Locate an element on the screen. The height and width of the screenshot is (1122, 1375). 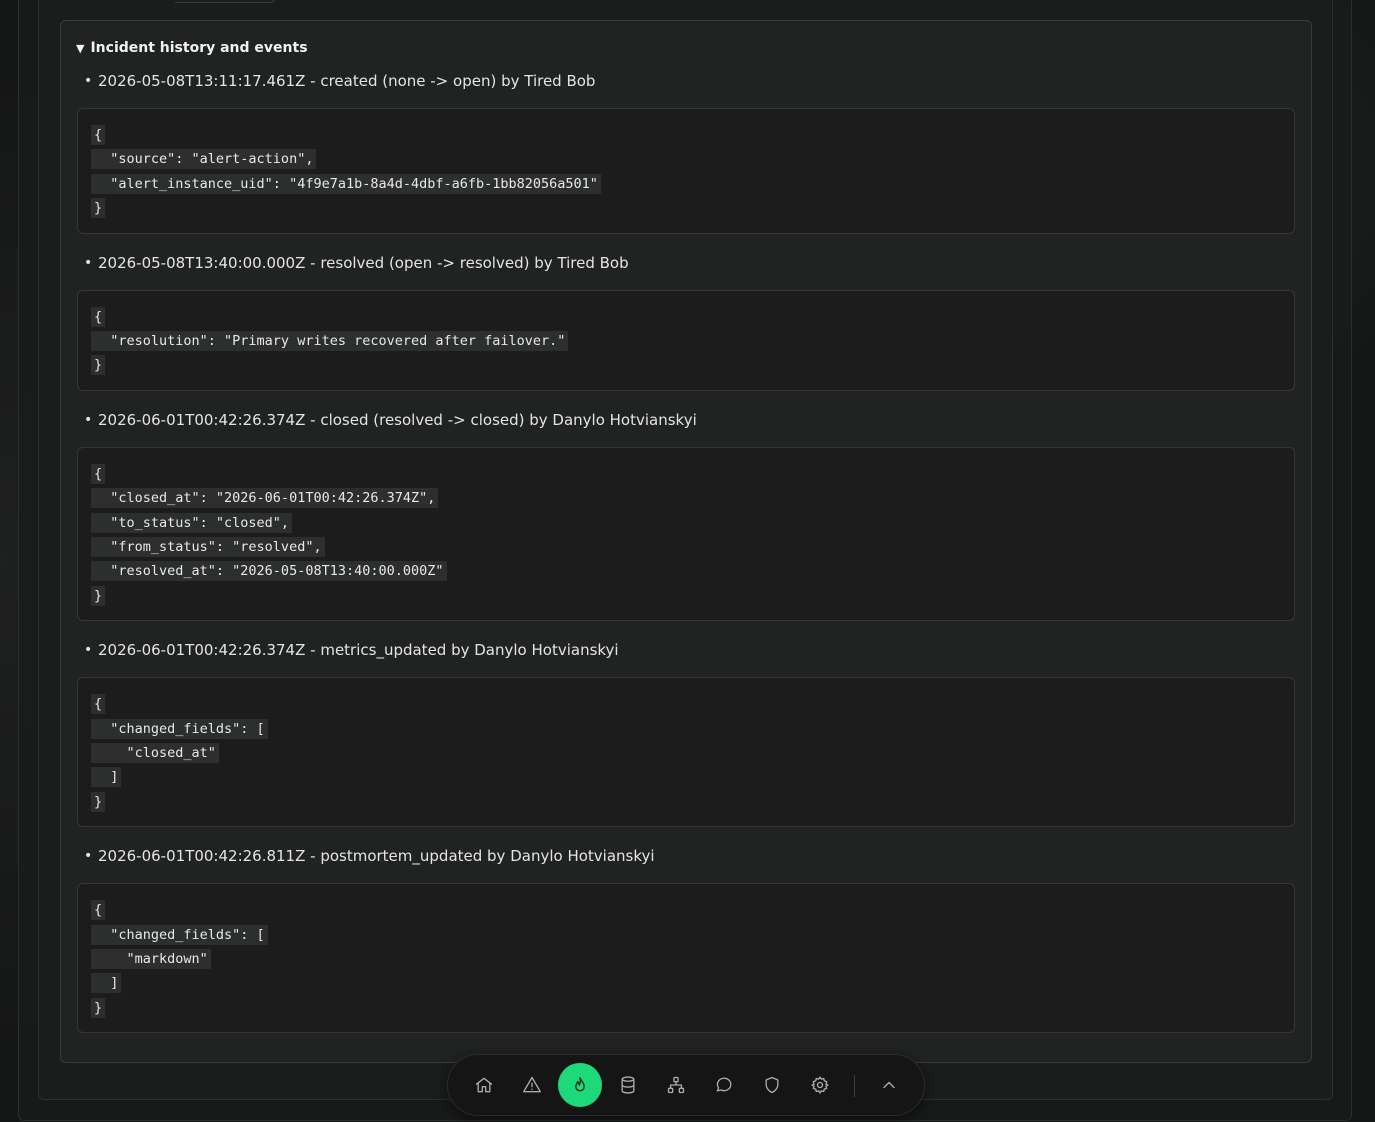
history-summary-label: Incident history and events is located at coordinates (199, 48).